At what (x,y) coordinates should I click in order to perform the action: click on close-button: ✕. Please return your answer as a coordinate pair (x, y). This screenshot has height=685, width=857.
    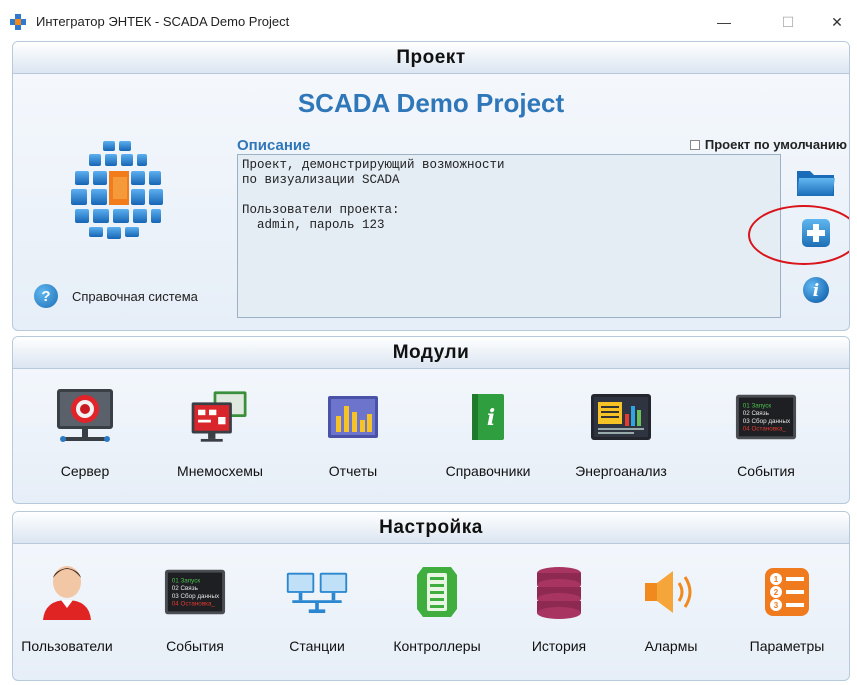
    Looking at the image, I should click on (837, 22).